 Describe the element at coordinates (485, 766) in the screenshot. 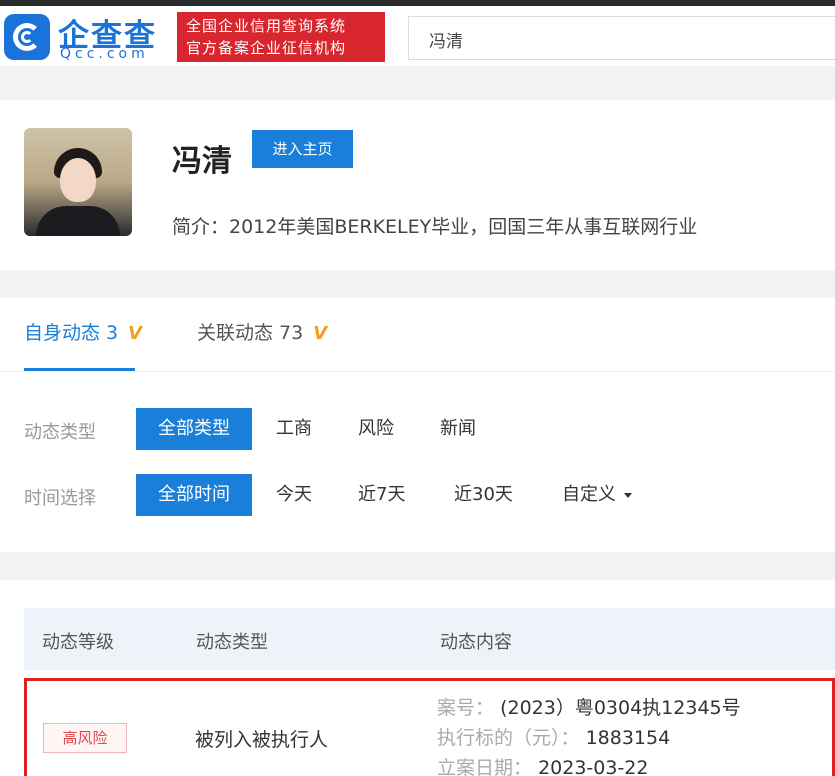

I see `date-key: 立案日期：` at that location.